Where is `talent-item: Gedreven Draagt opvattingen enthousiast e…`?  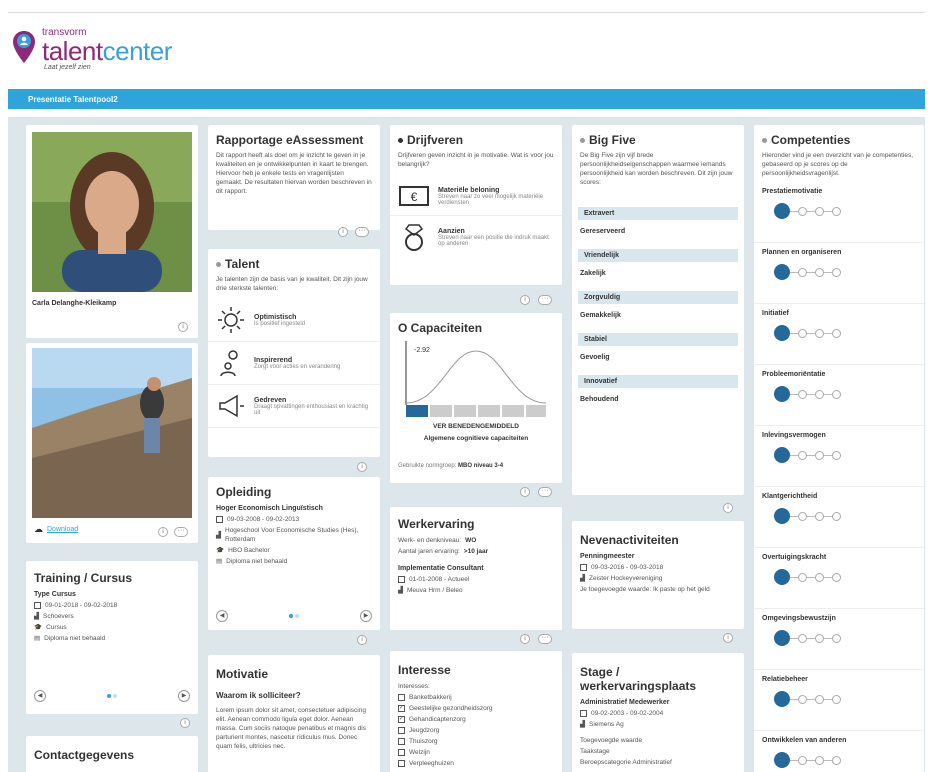 talent-item: Gedreven Draagt opvattingen enthousiast e… is located at coordinates (294, 406).